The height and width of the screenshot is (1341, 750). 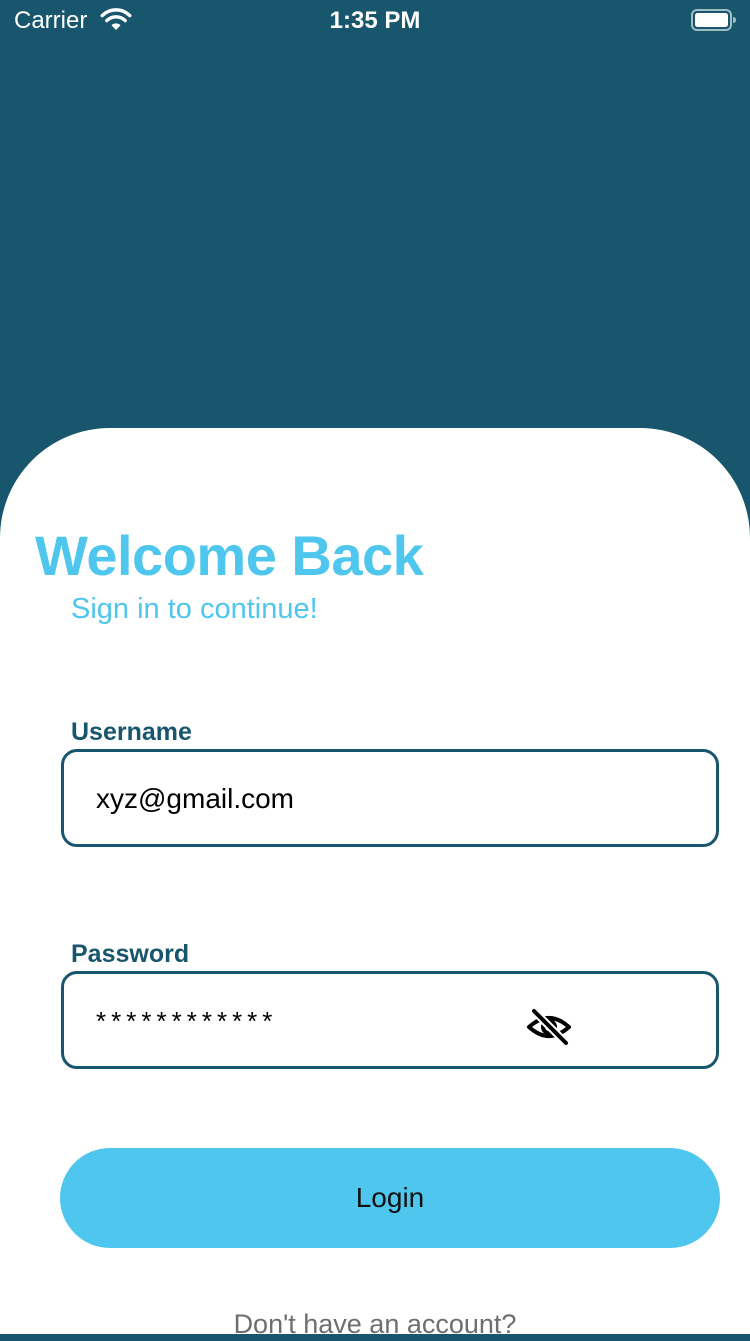 What do you see at coordinates (713, 20) in the screenshot?
I see `battery-icon` at bounding box center [713, 20].